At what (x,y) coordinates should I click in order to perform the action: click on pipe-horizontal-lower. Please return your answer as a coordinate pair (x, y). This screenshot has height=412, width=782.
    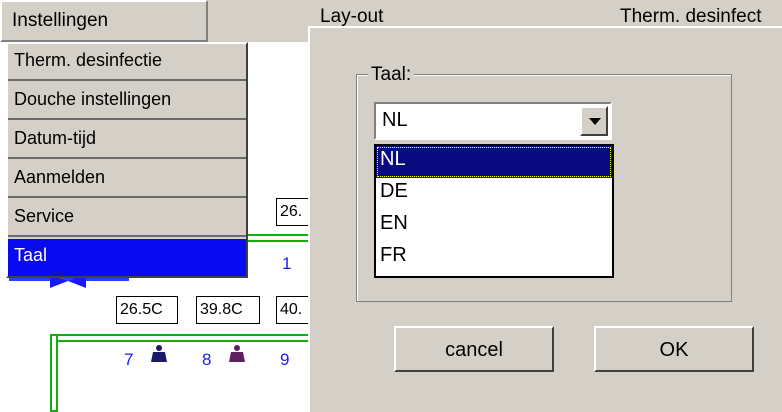
    Looking at the image, I should click on (183, 338).